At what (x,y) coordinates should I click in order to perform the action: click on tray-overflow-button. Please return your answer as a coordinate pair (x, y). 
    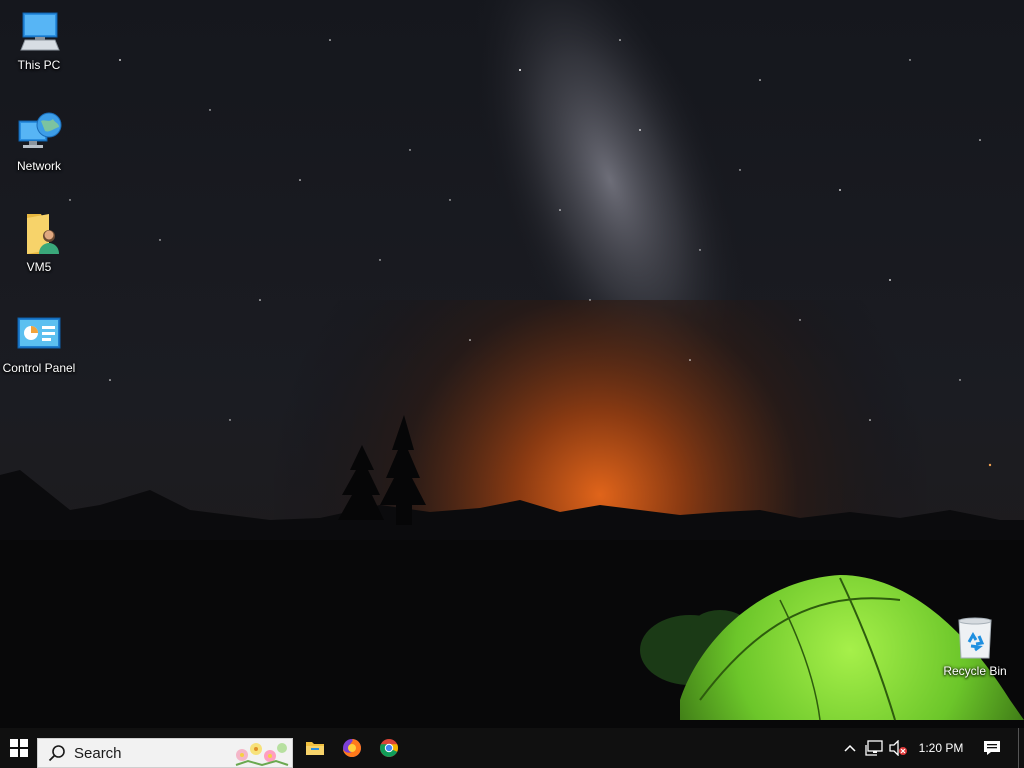
    Looking at the image, I should click on (850, 748).